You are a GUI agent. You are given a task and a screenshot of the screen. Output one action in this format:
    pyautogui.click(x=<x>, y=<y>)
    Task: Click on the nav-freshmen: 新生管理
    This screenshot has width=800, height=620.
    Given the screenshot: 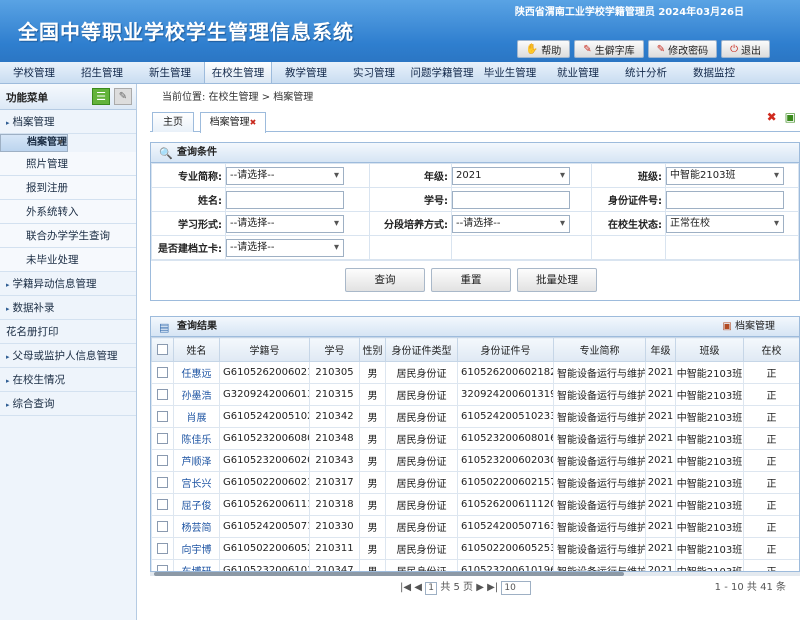 What is the action you would take?
    pyautogui.click(x=170, y=72)
    